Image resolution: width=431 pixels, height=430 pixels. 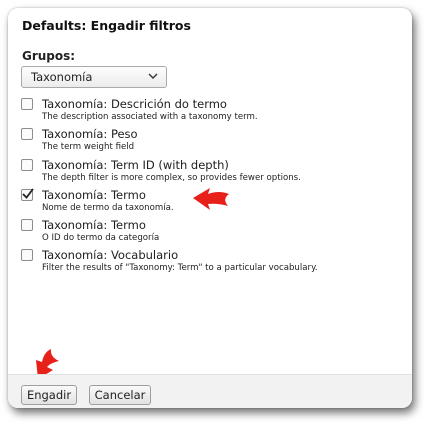 I want to click on filter-option-label: Taxonomía: Descrición do termo, so click(x=134, y=104).